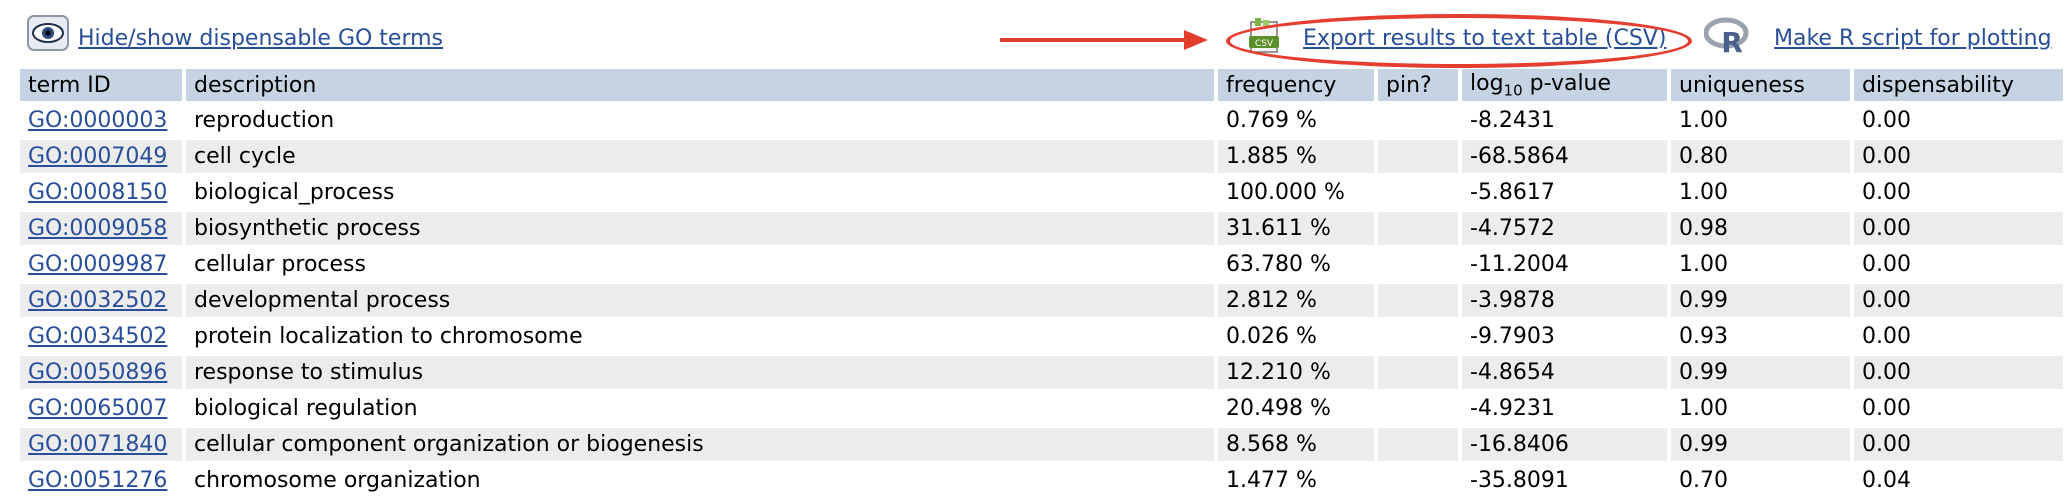 This screenshot has height=502, width=2072. Describe the element at coordinates (1296, 120) in the screenshot. I see `frequency-cell: 0.769 %` at that location.